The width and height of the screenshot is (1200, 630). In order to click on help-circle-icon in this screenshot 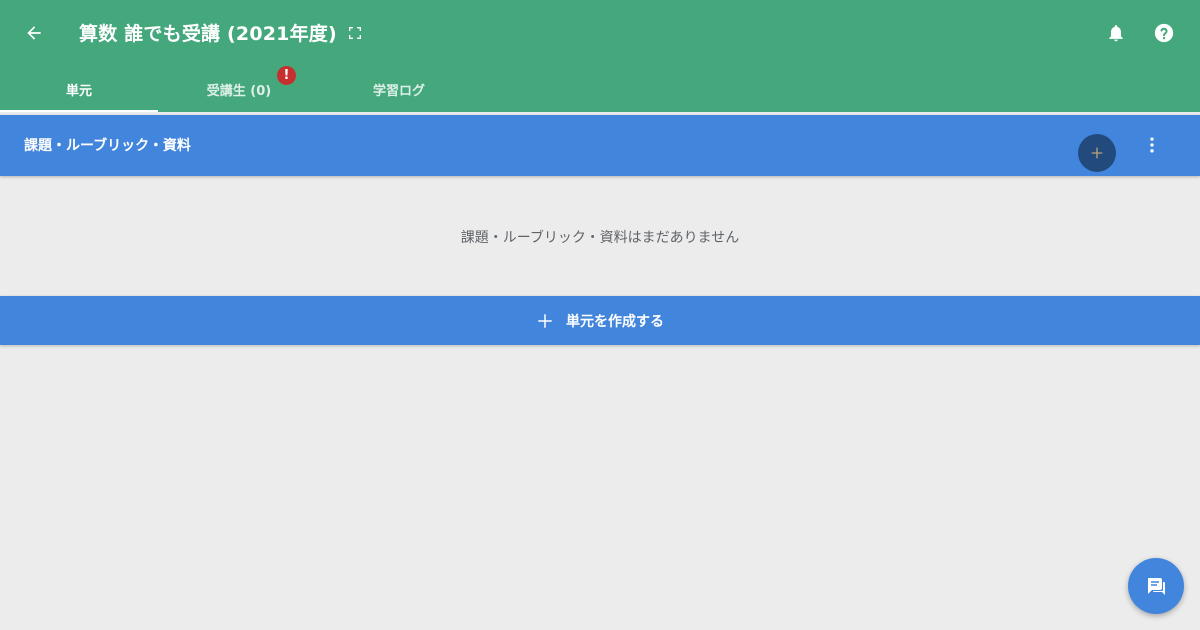, I will do `click(1164, 33)`.